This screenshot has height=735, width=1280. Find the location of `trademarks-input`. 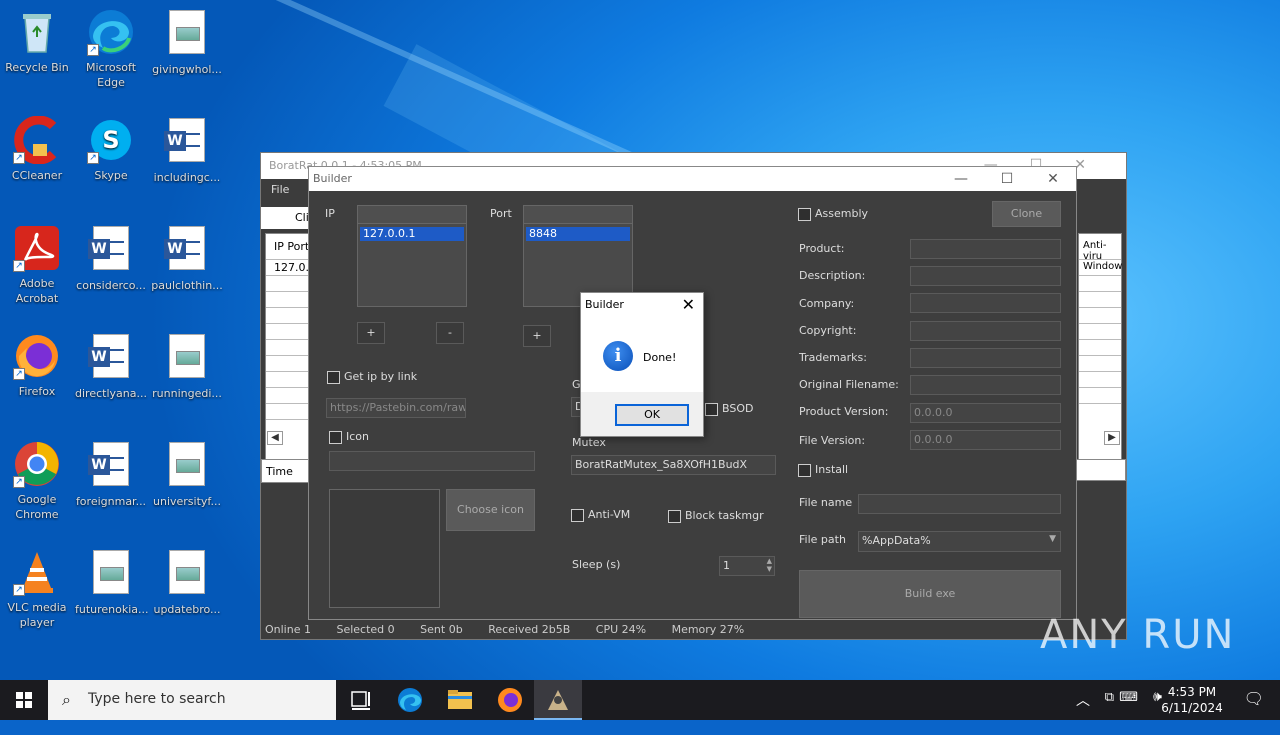

trademarks-input is located at coordinates (985, 358).